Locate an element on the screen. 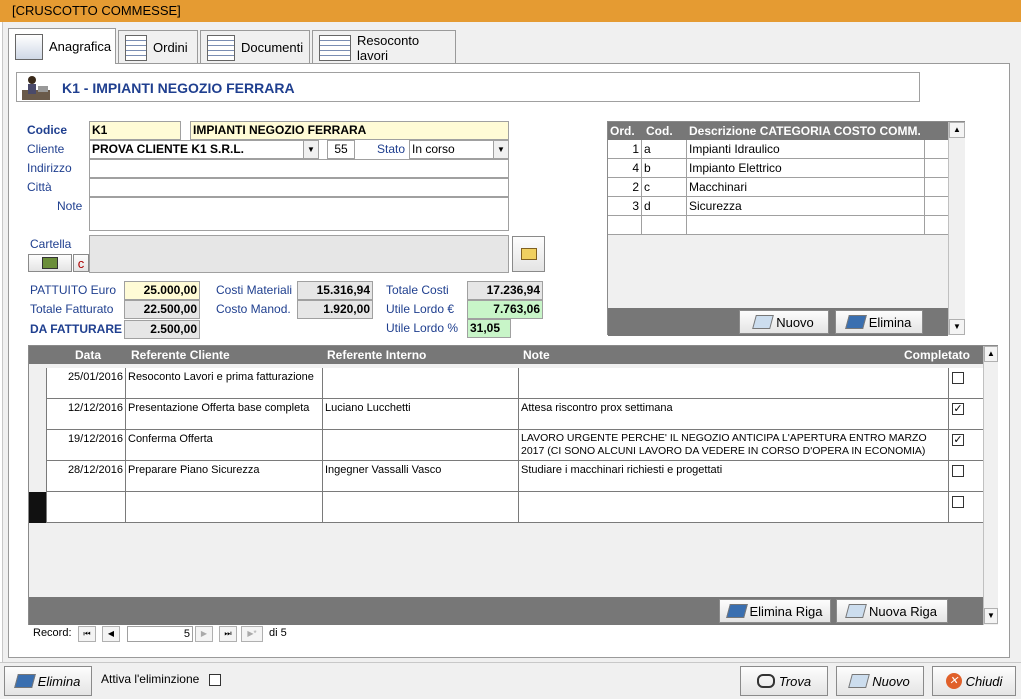 The height and width of the screenshot is (699, 1021). cell-cod is located at coordinates (664, 225).